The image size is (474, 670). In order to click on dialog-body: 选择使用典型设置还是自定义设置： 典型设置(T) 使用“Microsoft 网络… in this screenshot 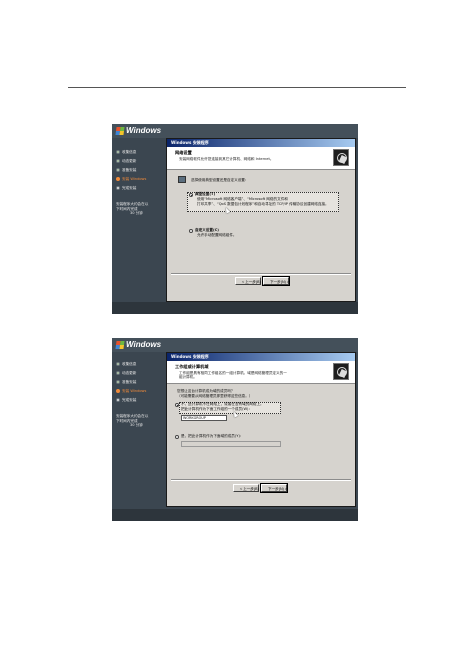, I will do `click(261, 222)`.